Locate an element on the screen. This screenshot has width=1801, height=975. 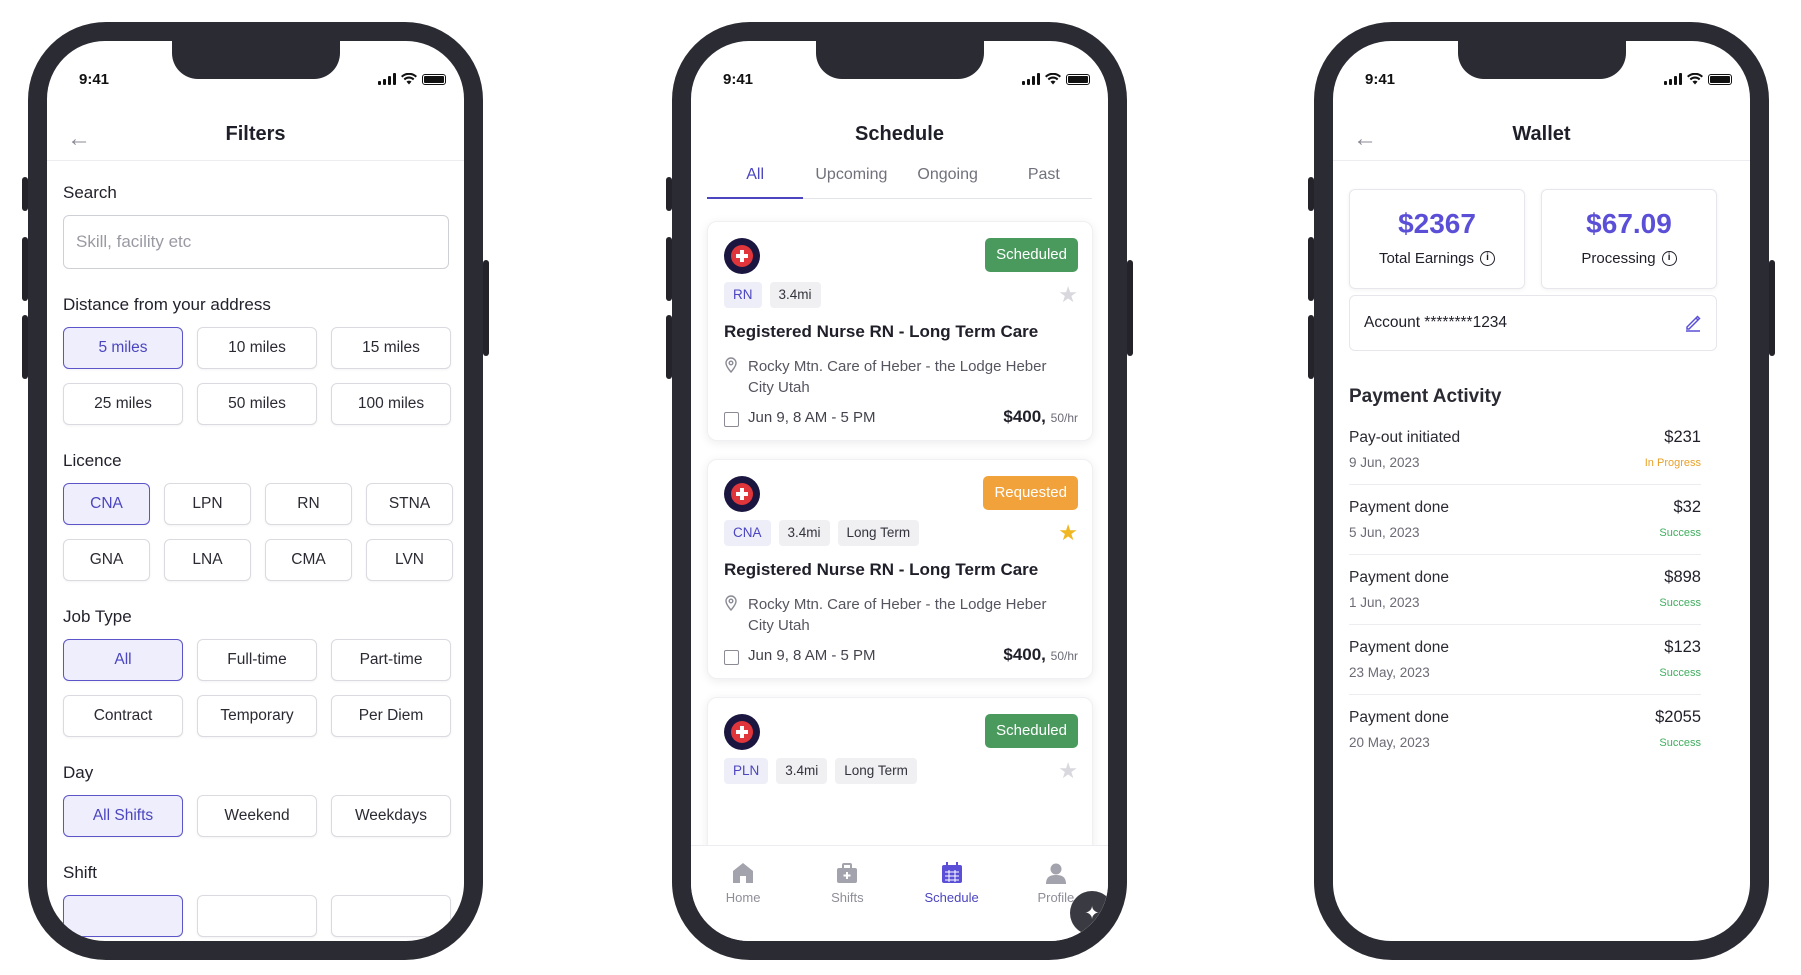
day-options: All Shifts Weekend Weekdays is located at coordinates (257, 816).